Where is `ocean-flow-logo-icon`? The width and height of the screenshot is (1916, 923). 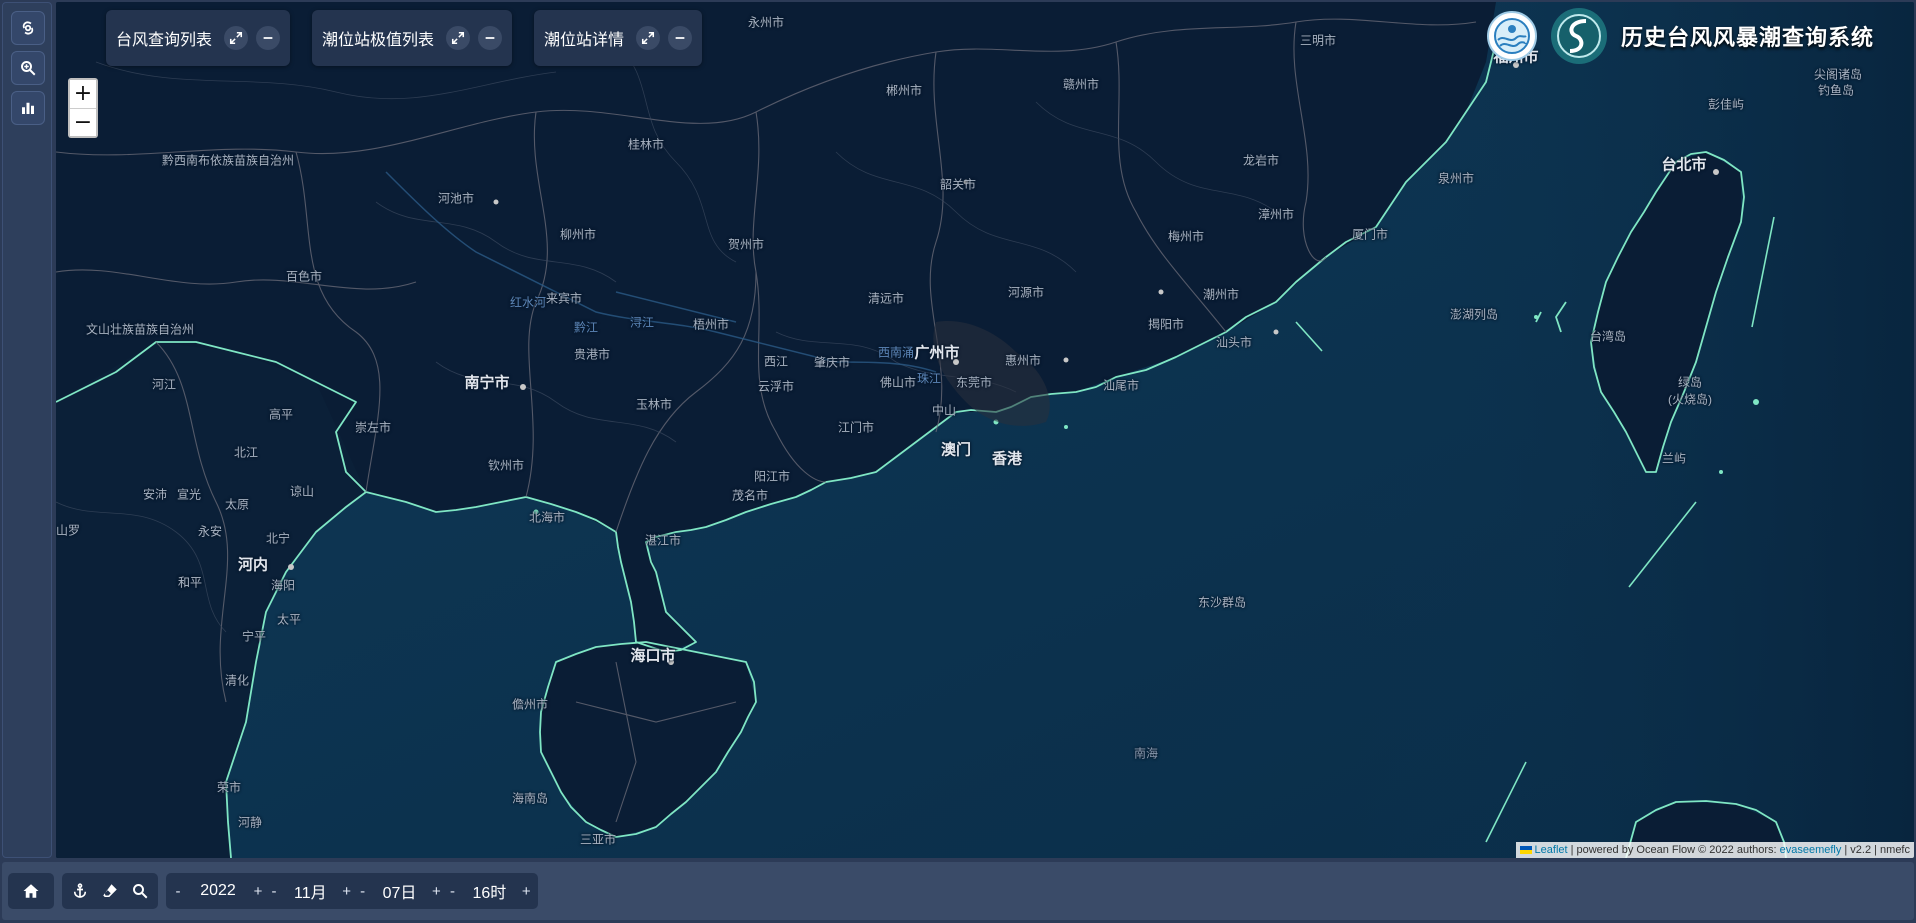
ocean-flow-logo-icon is located at coordinates (1578, 36).